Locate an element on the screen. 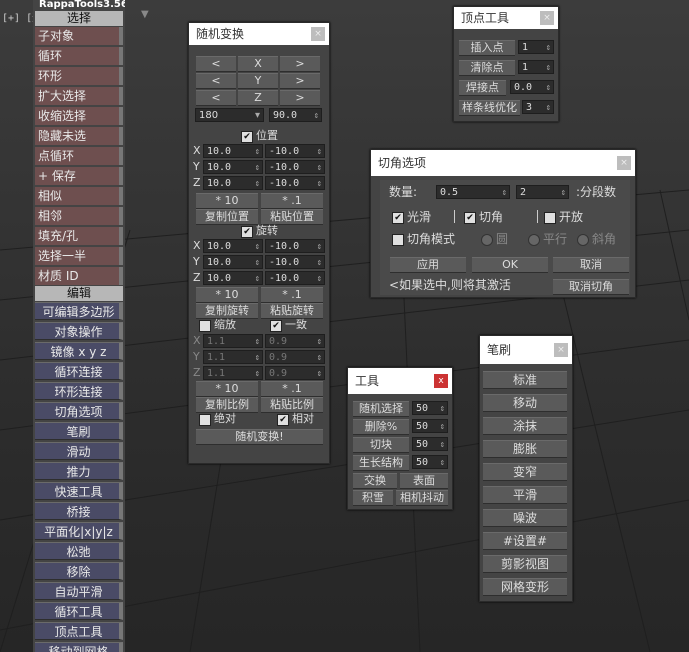  amount-spinner: 0.5 is located at coordinates (473, 192).